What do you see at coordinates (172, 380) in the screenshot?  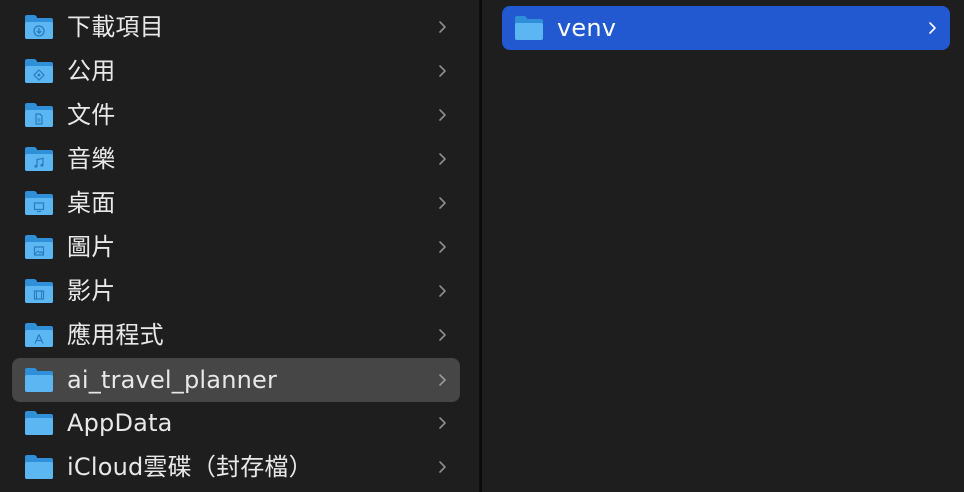 I see `list-item-label: ai_travel_planner` at bounding box center [172, 380].